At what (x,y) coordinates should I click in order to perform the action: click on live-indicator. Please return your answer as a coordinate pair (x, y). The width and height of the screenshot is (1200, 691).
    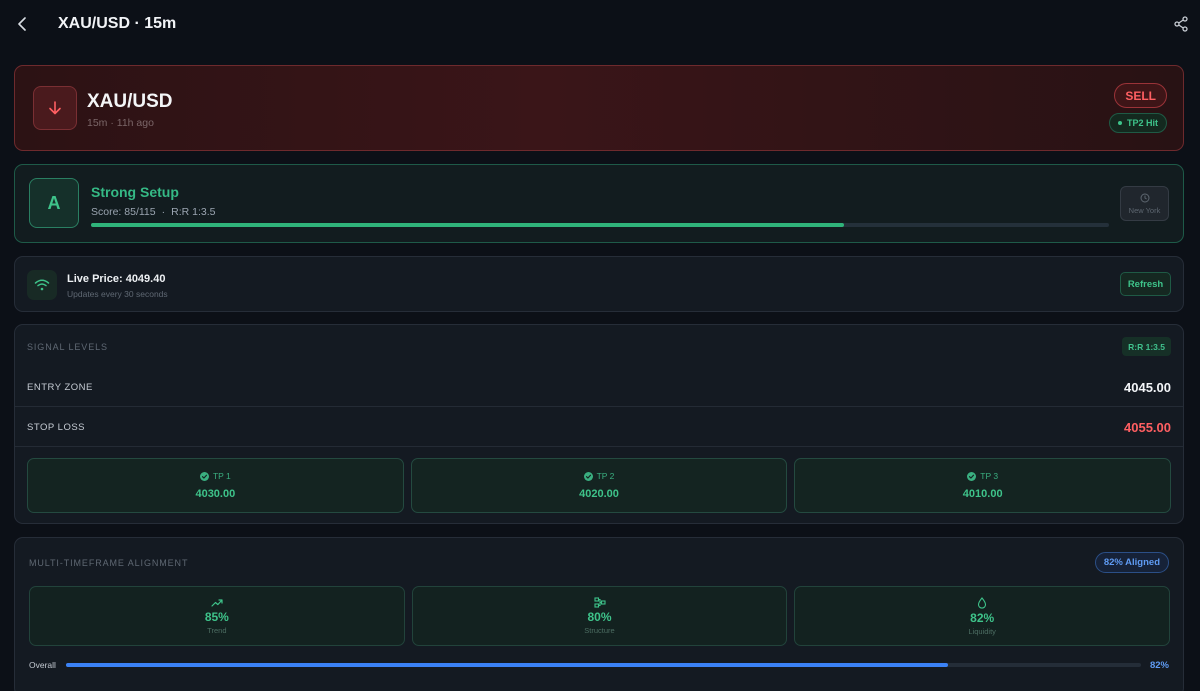
    Looking at the image, I should click on (42, 285).